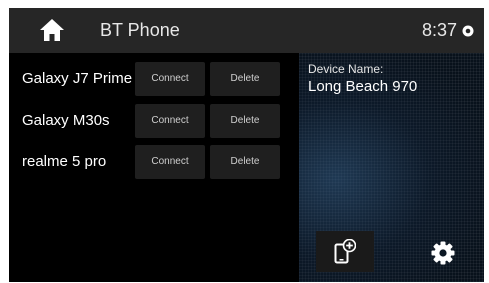  I want to click on status-indicator-icon, so click(468, 30).